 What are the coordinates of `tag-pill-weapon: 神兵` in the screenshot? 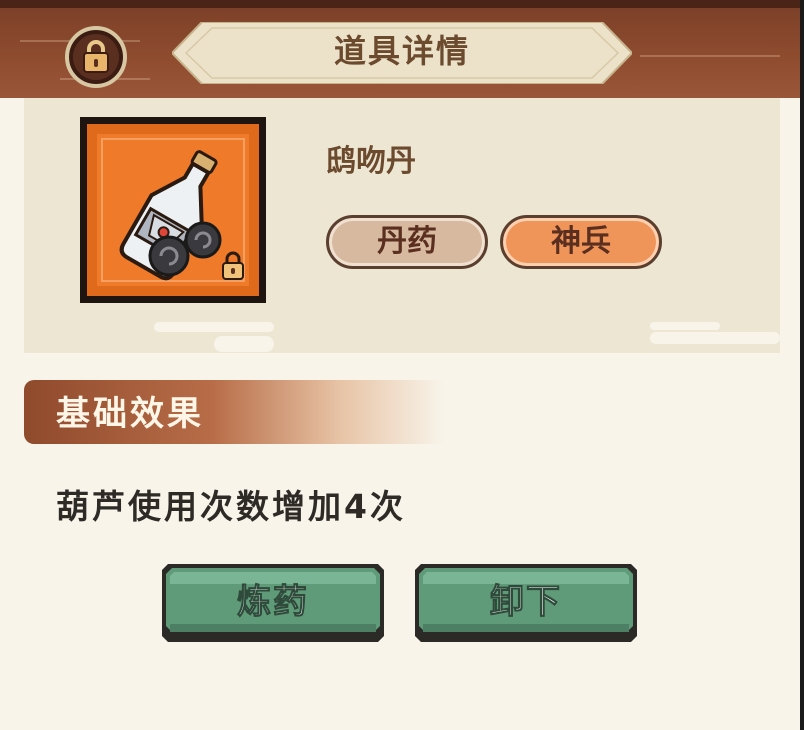 It's located at (581, 242).